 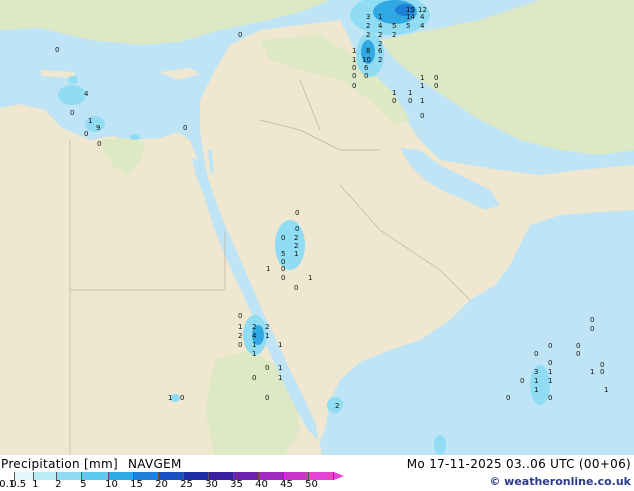 I want to click on svg-text: 14, so click(x=410, y=17).